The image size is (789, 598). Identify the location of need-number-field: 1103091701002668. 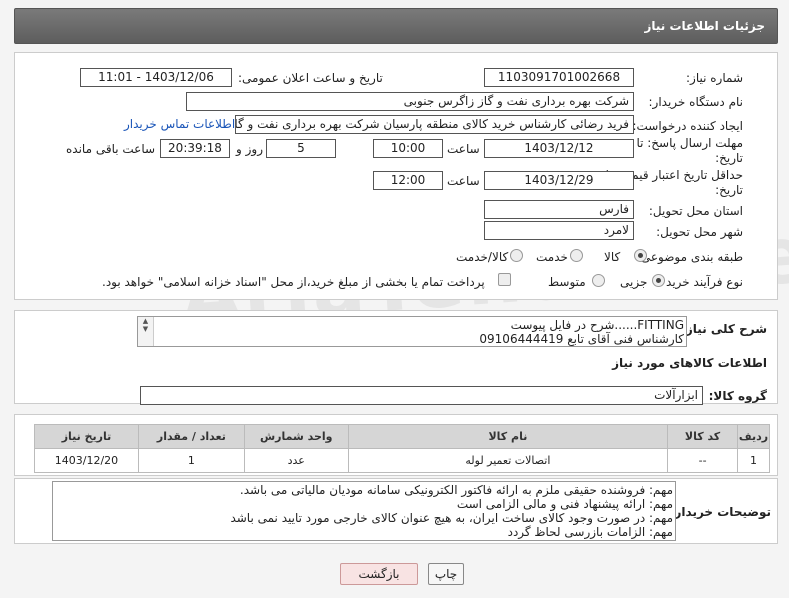
(559, 77).